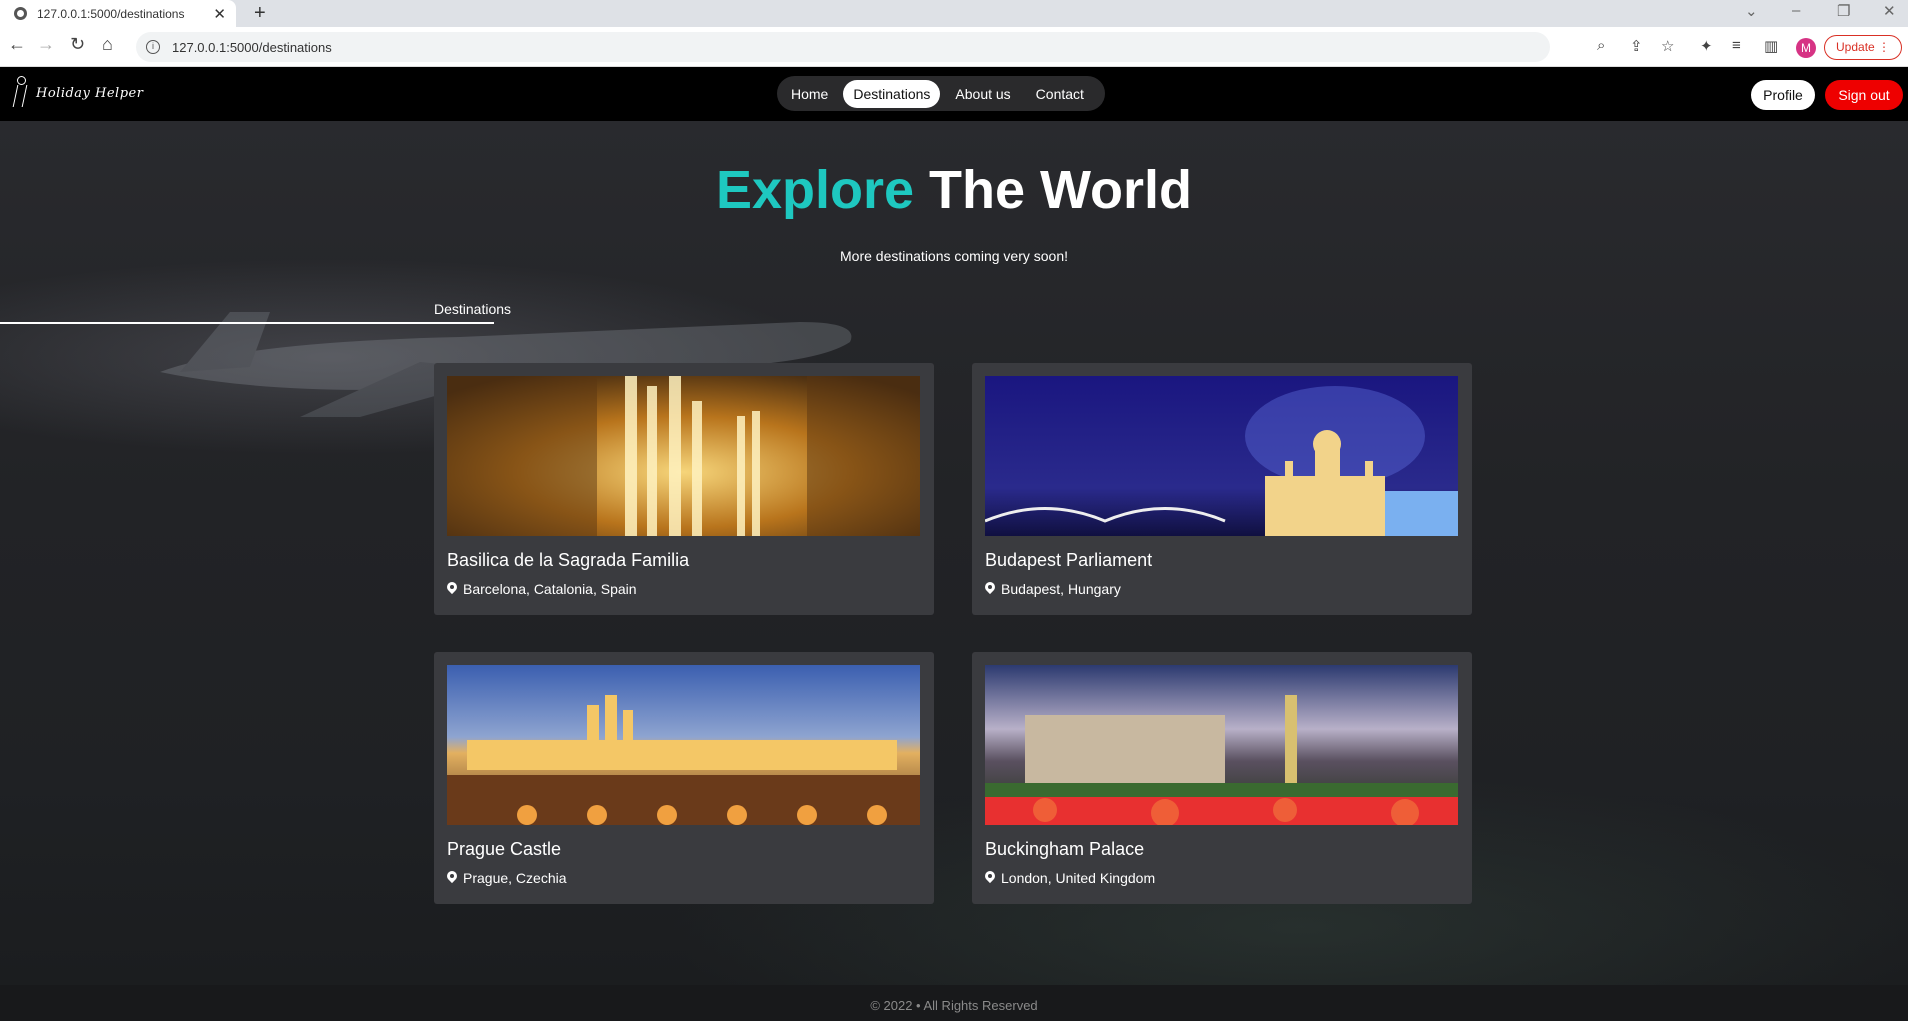 The height and width of the screenshot is (1021, 1908). I want to click on nav-destinations: Destinations, so click(892, 93).